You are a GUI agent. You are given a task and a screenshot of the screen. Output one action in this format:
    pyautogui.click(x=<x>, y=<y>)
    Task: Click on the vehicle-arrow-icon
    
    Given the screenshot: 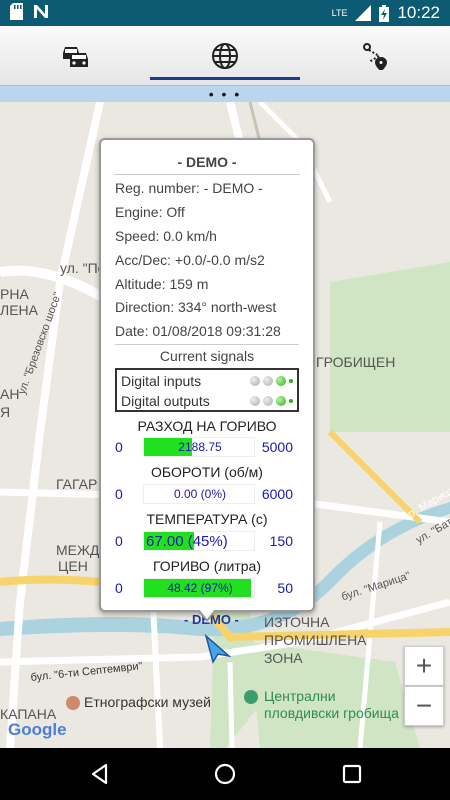 What is the action you would take?
    pyautogui.click(x=217, y=649)
    